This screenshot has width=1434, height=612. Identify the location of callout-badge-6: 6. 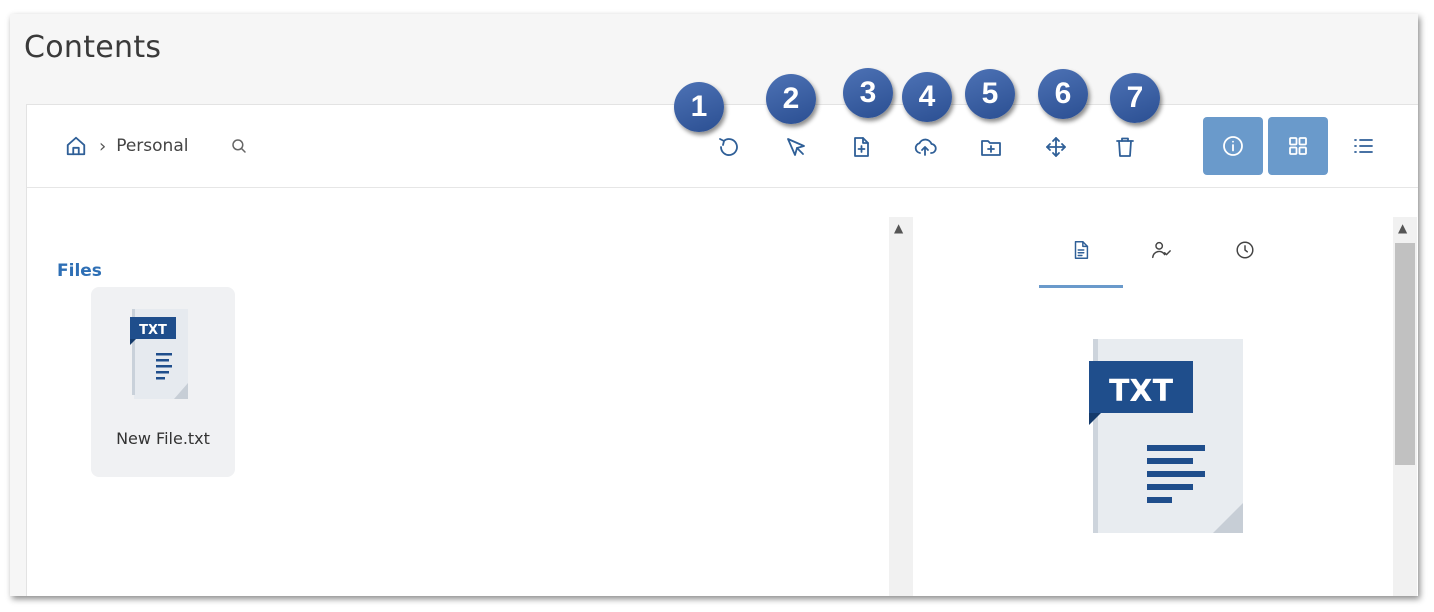
(1063, 94).